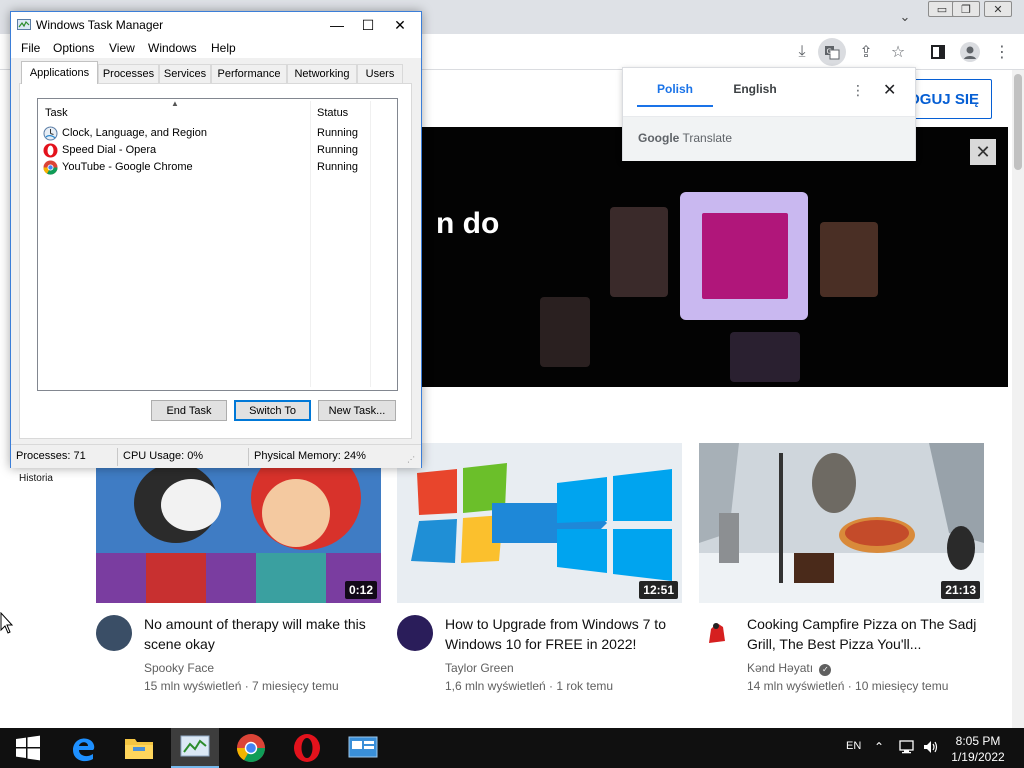 The height and width of the screenshot is (768, 1024). What do you see at coordinates (249, 73) in the screenshot?
I see `tab-performance: Performance` at bounding box center [249, 73].